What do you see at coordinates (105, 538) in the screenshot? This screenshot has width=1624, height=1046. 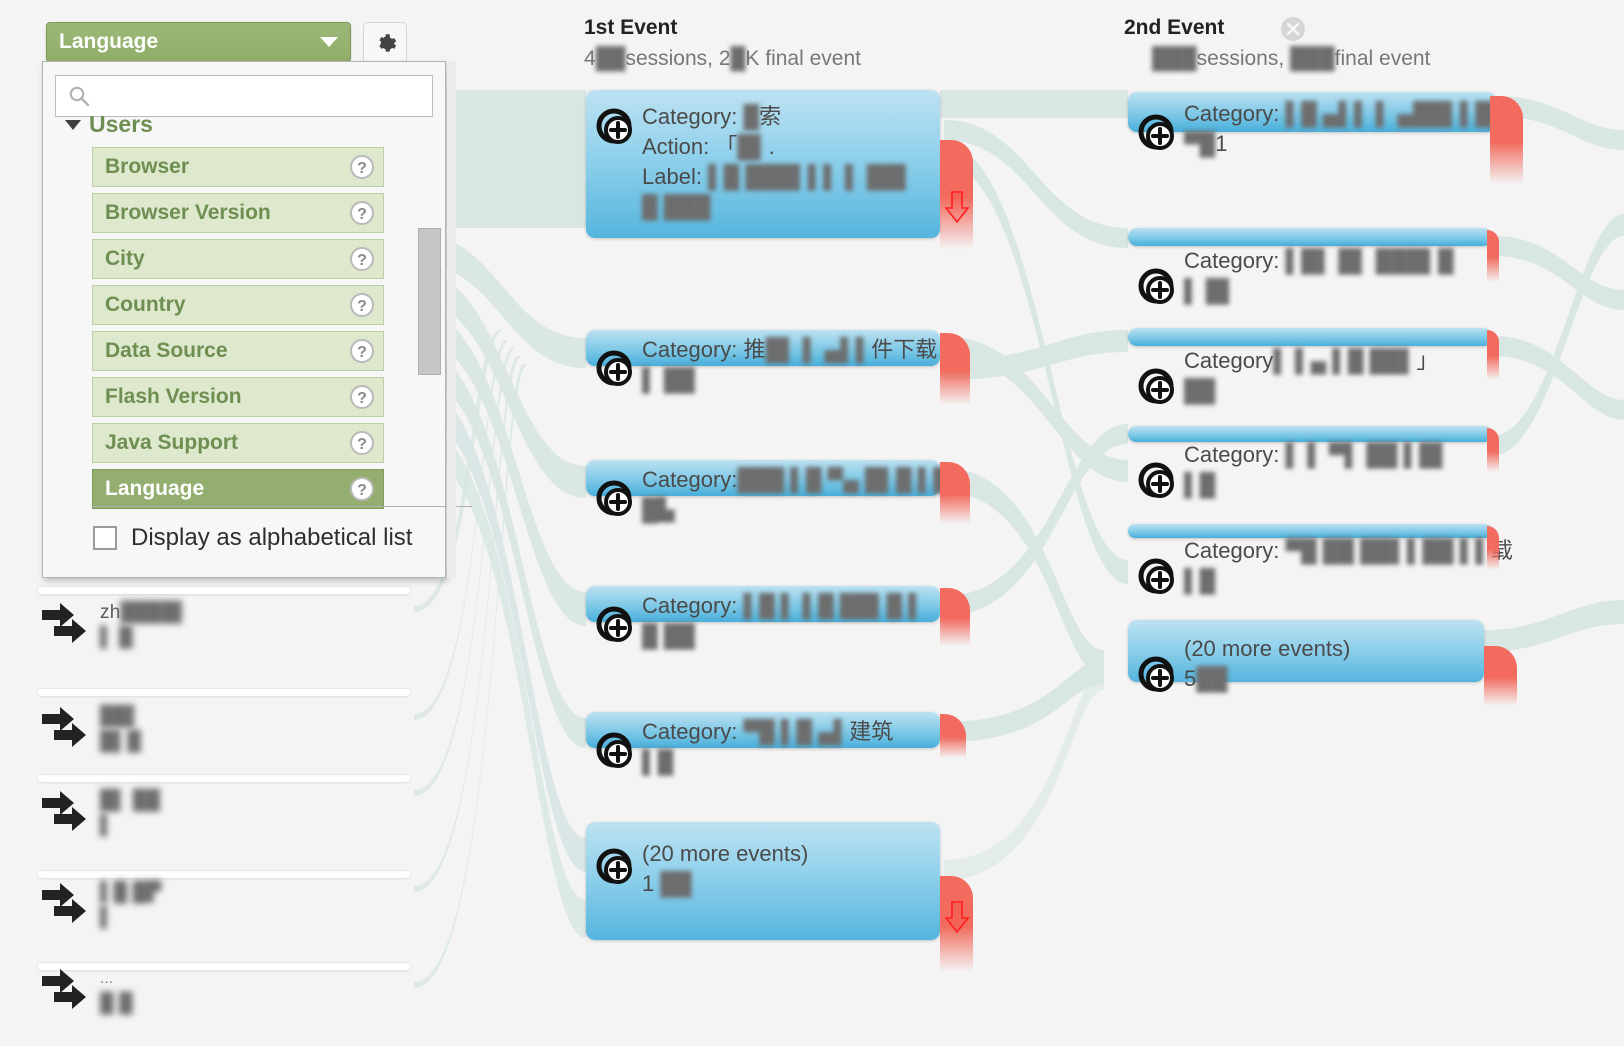 I see `checkbox-box` at bounding box center [105, 538].